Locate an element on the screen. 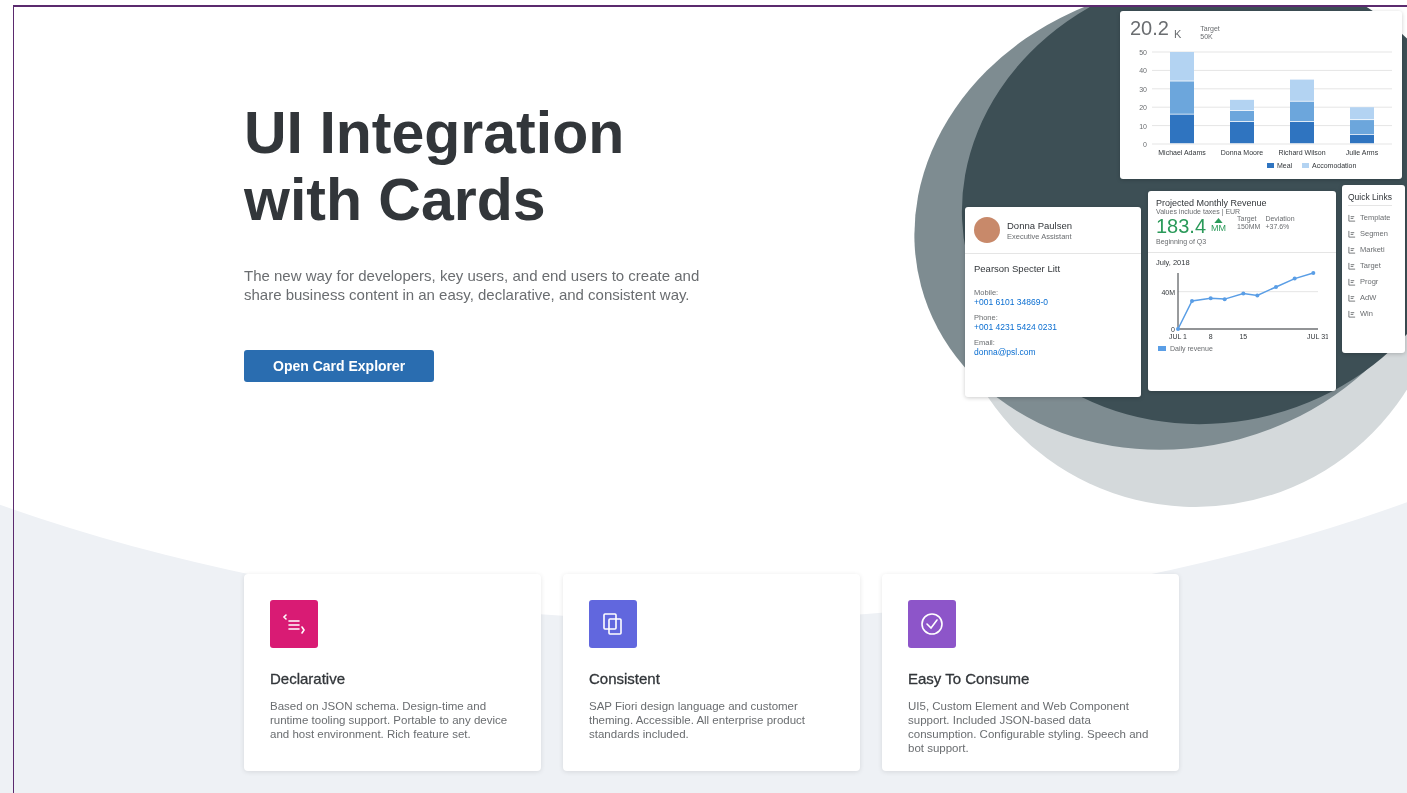 Image resolution: width=1407 pixels, height=793 pixels. feature-title: Easy To Consume is located at coordinates (969, 678).